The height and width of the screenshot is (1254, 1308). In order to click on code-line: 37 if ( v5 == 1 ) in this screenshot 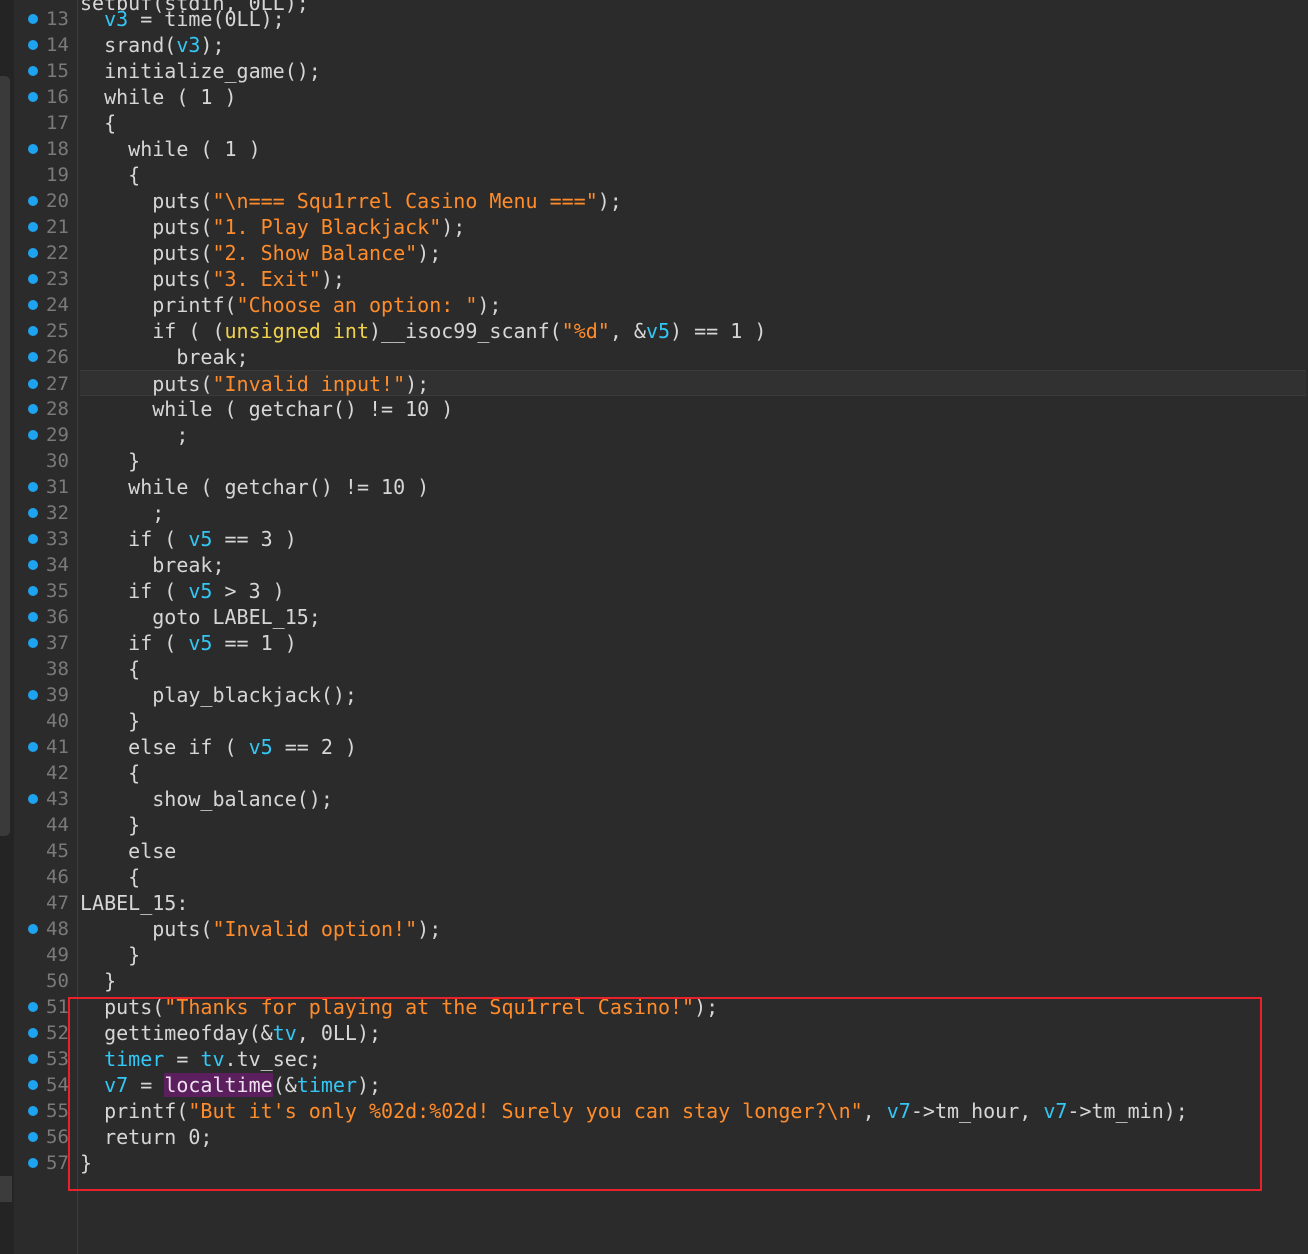, I will do `click(654, 643)`.